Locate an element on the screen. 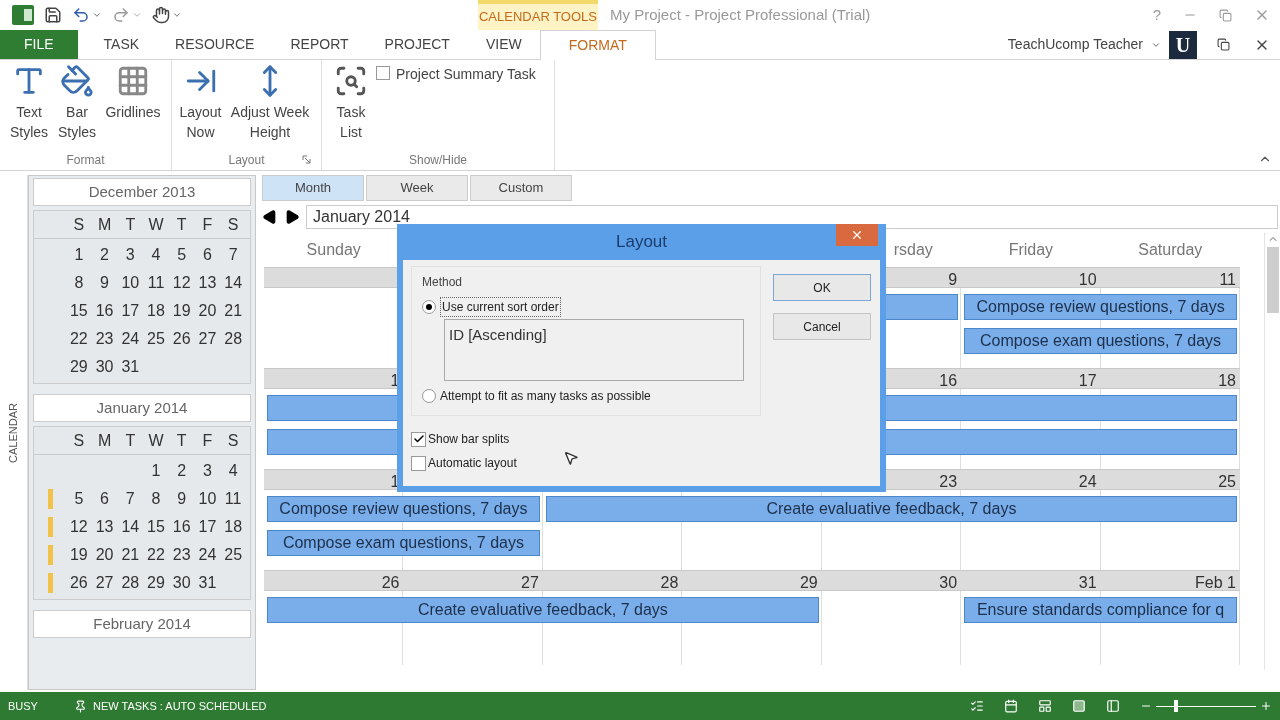  day-header: Friday is located at coordinates (1031, 250).